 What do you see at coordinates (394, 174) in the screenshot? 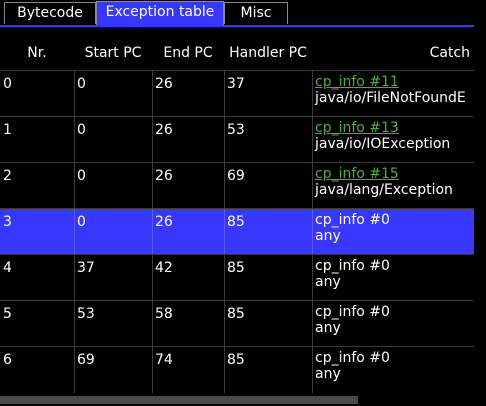
I see `cp-info-link: cp_info #15` at bounding box center [394, 174].